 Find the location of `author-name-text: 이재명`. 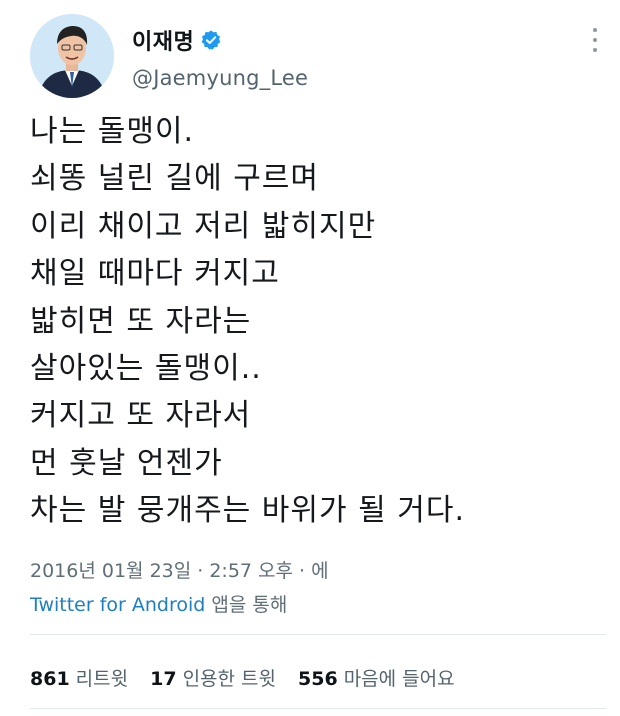

author-name-text: 이재명 is located at coordinates (163, 42).